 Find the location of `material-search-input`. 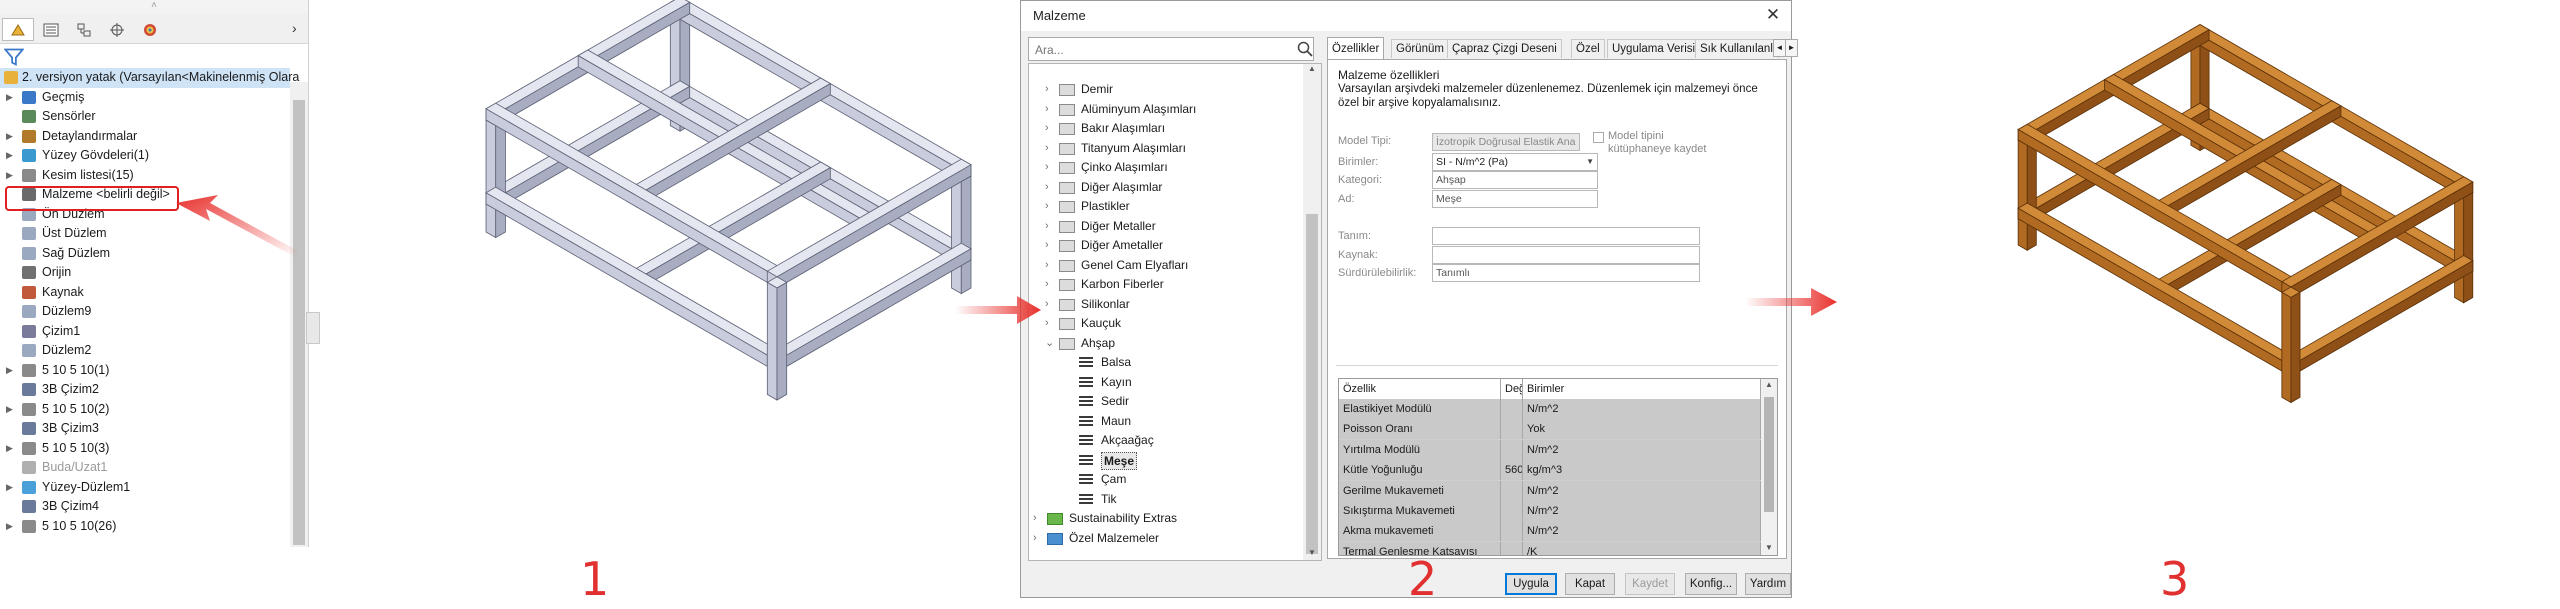

material-search-input is located at coordinates (1160, 50).